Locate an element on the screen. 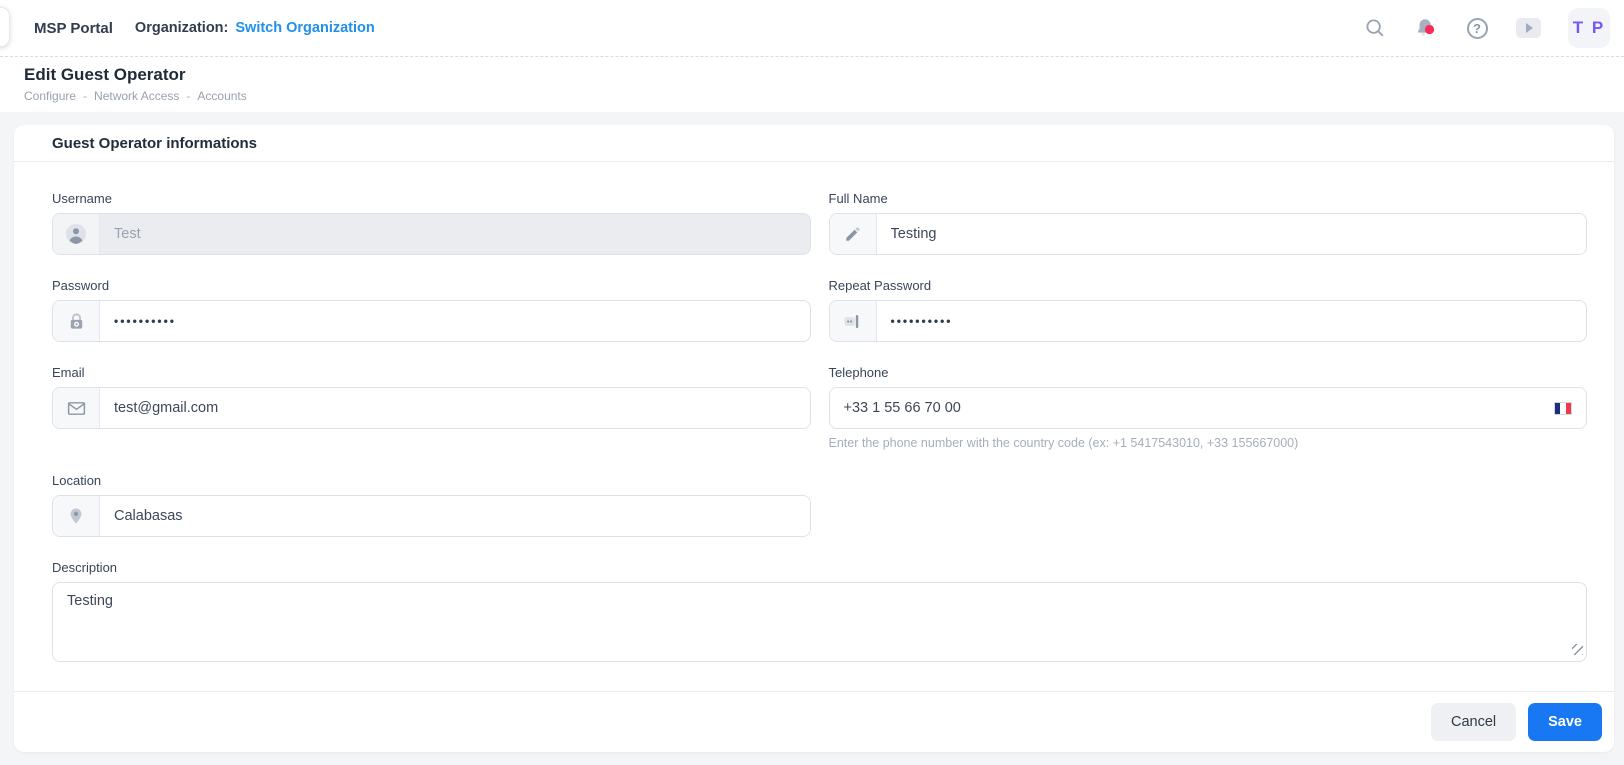 Image resolution: width=1624 pixels, height=765 pixels. envelope-icon is located at coordinates (76, 408).